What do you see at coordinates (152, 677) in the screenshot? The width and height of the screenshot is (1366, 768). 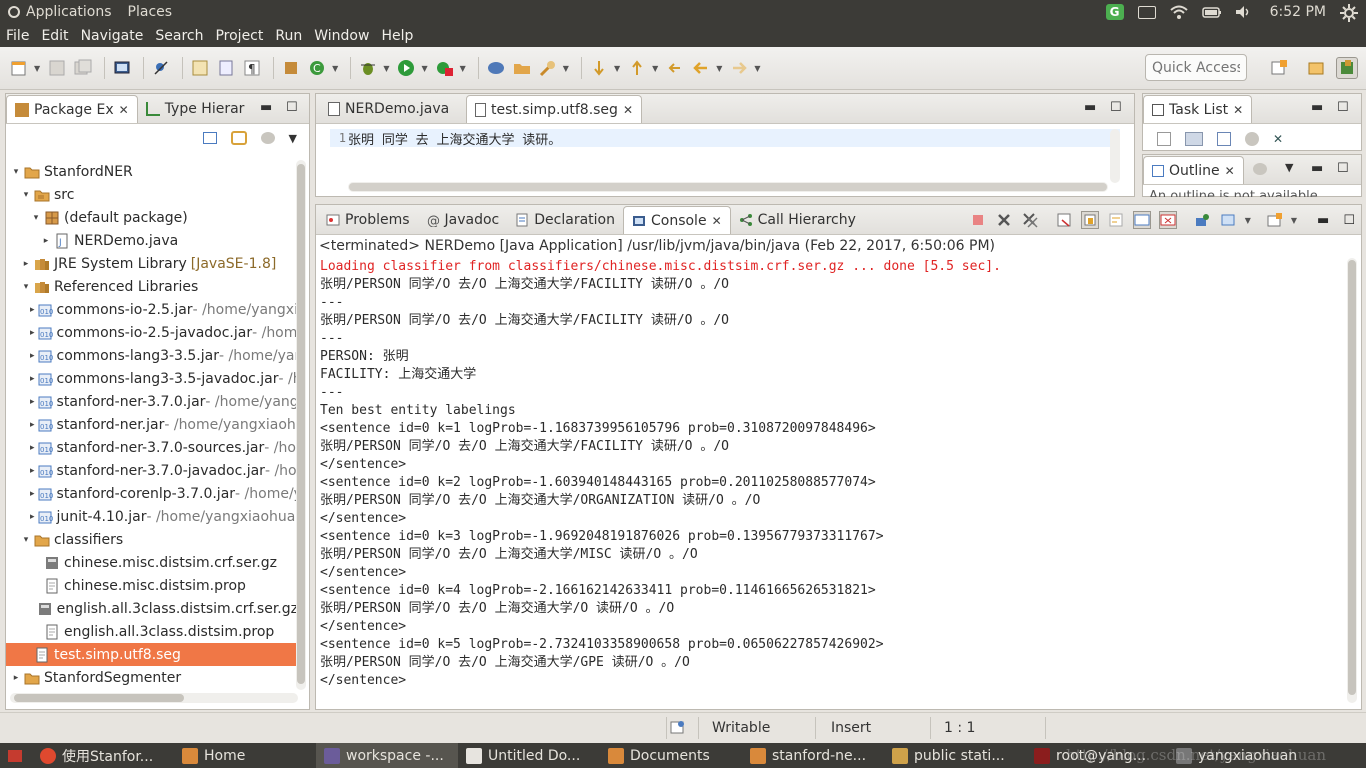 I see `tree-item: ▸ StanfordSegmenter` at bounding box center [152, 677].